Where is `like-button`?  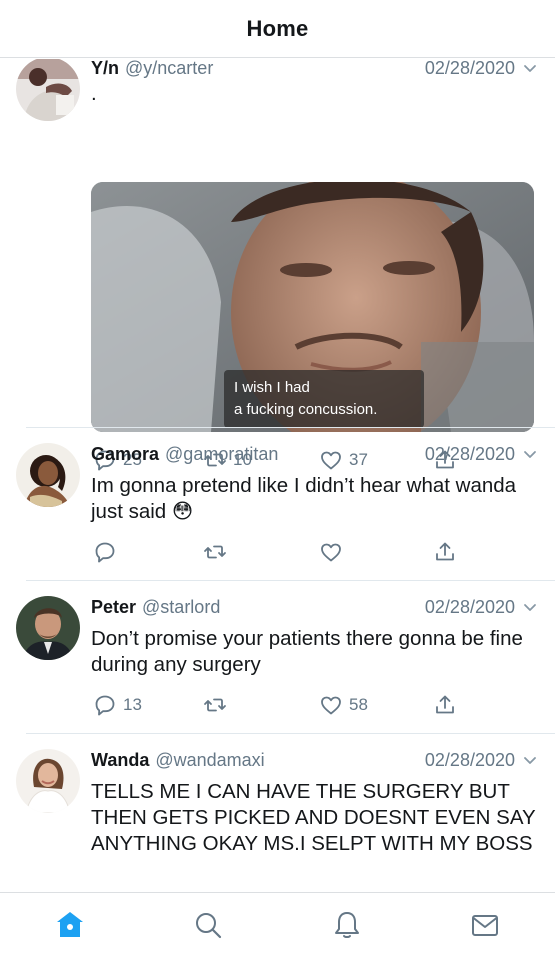
like-button is located at coordinates (334, 552).